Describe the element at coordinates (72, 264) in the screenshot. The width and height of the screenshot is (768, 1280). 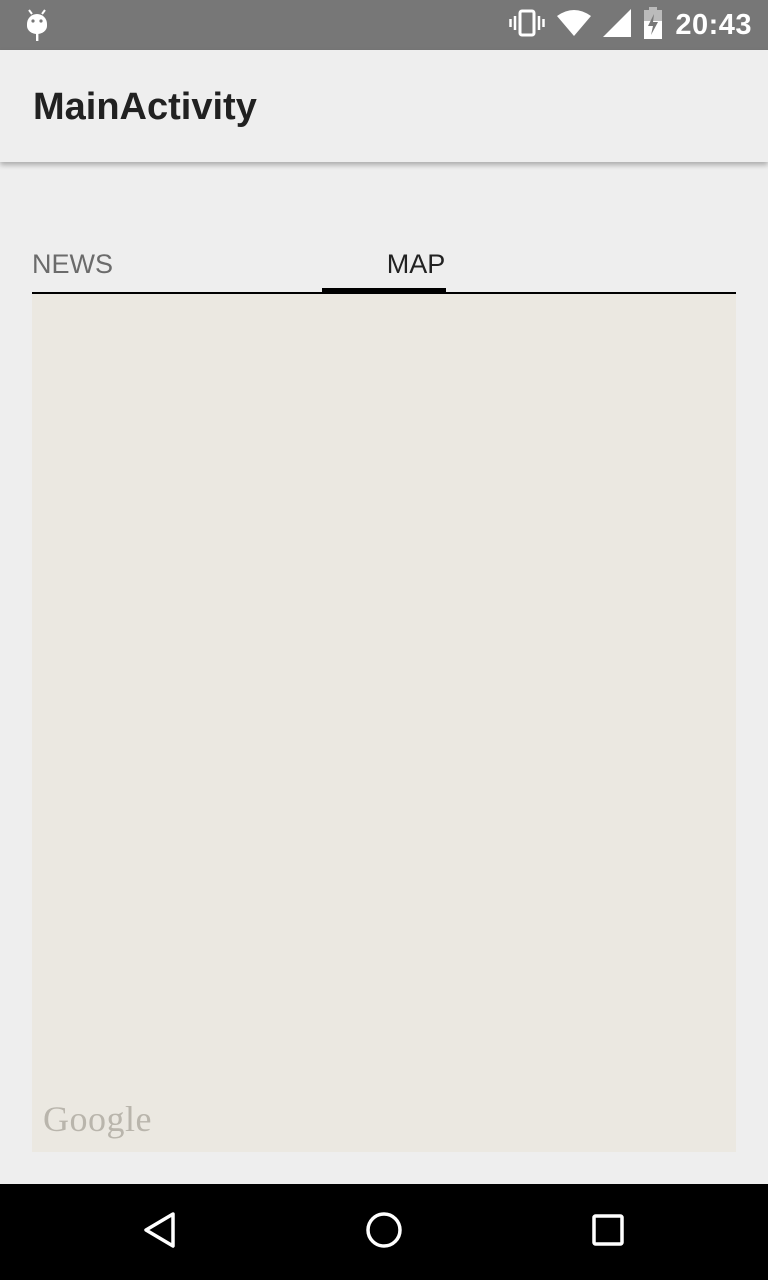
I see `tab-news: NEWS` at that location.